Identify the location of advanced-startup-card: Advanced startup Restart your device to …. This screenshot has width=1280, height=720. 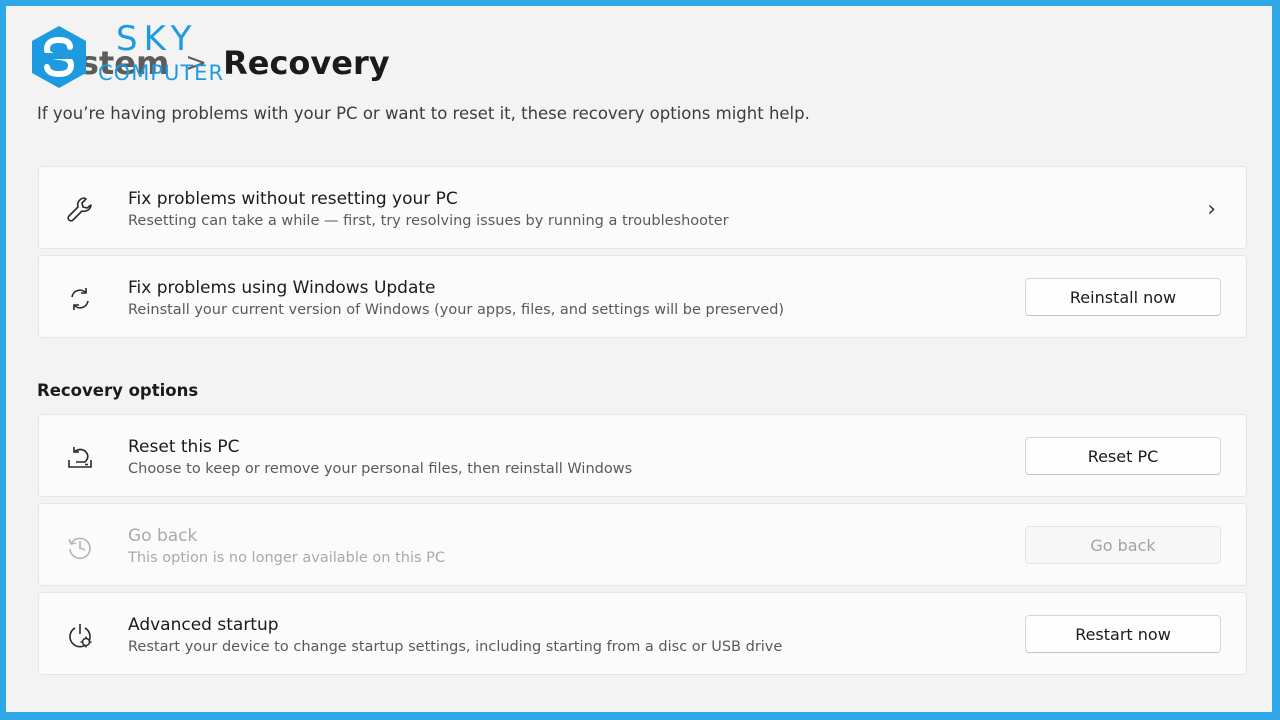
(642, 633).